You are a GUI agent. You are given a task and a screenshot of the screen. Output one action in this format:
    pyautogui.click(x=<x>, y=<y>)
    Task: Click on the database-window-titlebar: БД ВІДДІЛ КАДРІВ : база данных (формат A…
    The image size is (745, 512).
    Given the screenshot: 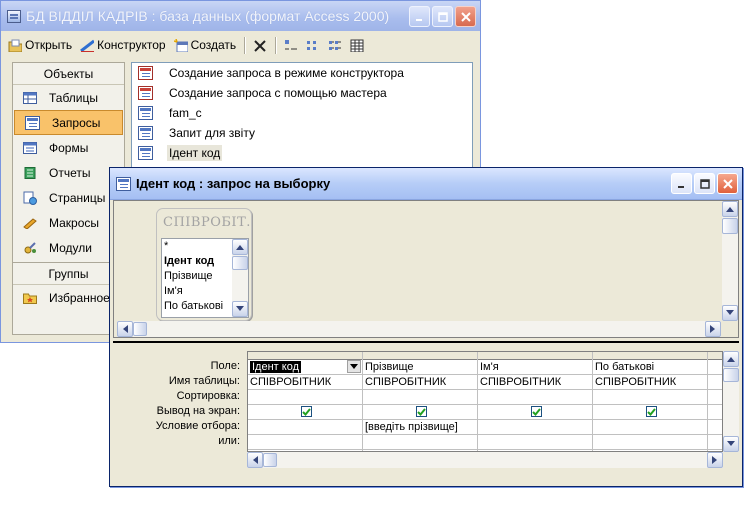 What is the action you would take?
    pyautogui.click(x=240, y=16)
    